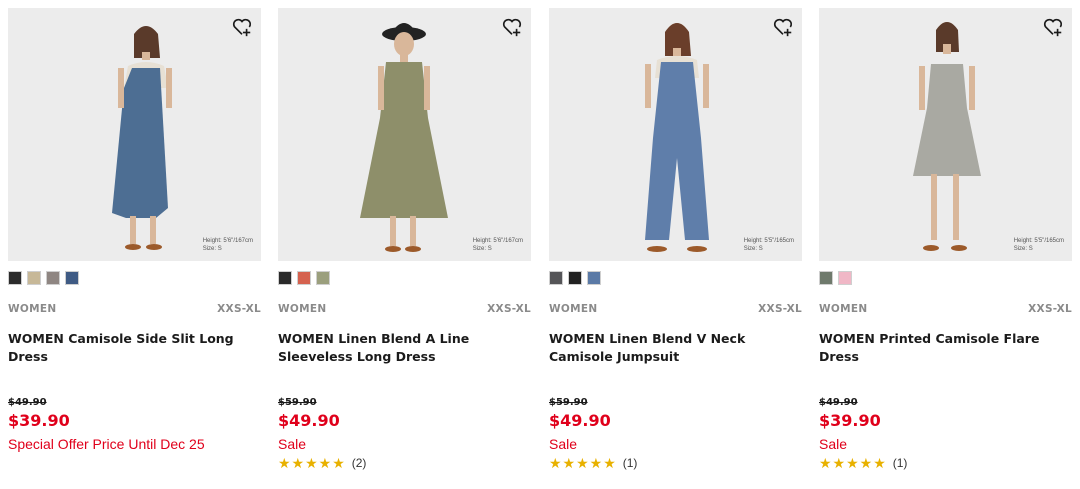 This screenshot has width=1080, height=489. I want to click on product-name: WOMEN Printed Camisole Flare Dress, so click(945, 348).